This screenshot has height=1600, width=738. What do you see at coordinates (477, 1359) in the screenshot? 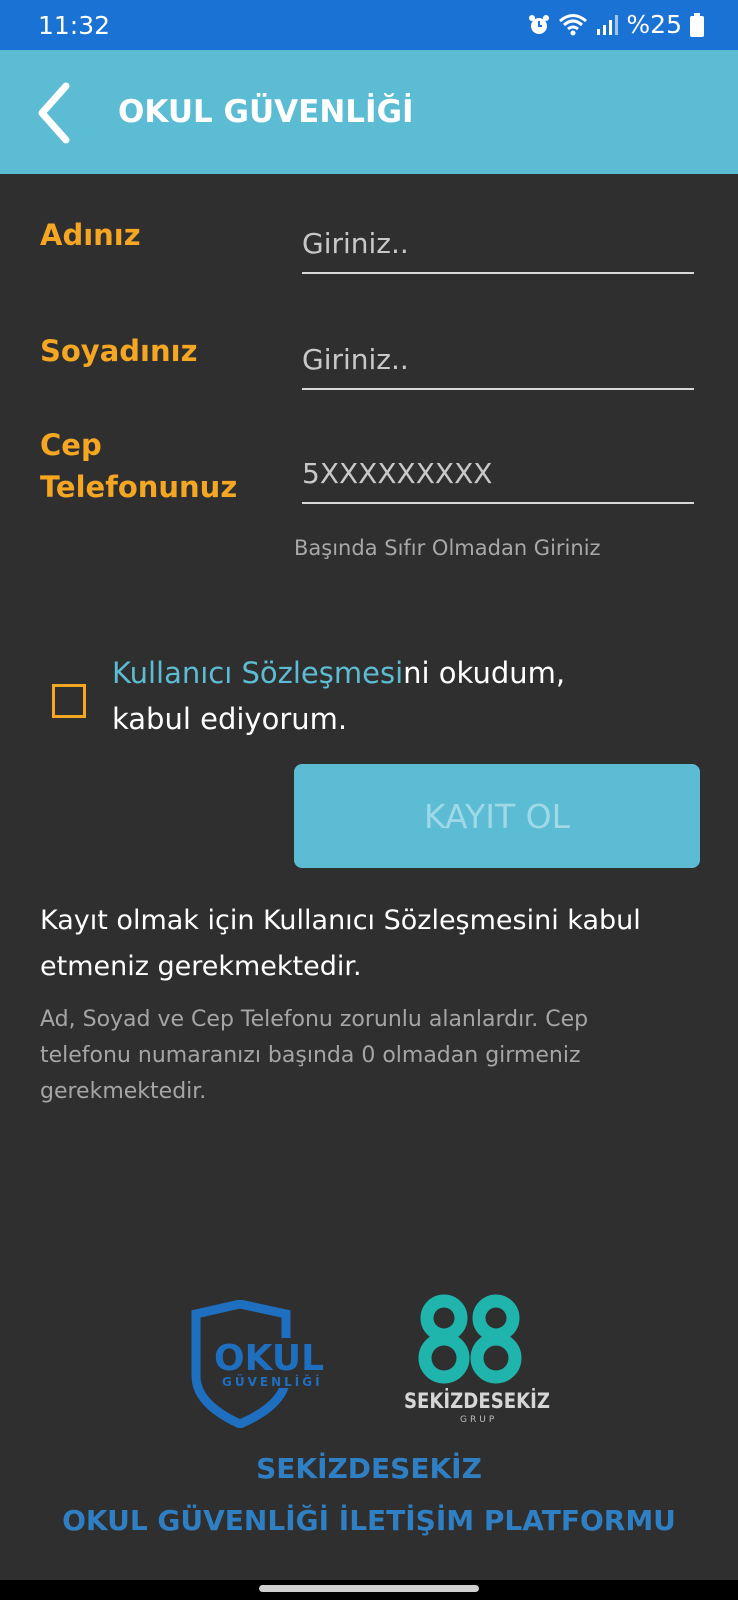
I see `sekizdesekiz-logo: SEKİZDESEKİZ GRUP` at bounding box center [477, 1359].